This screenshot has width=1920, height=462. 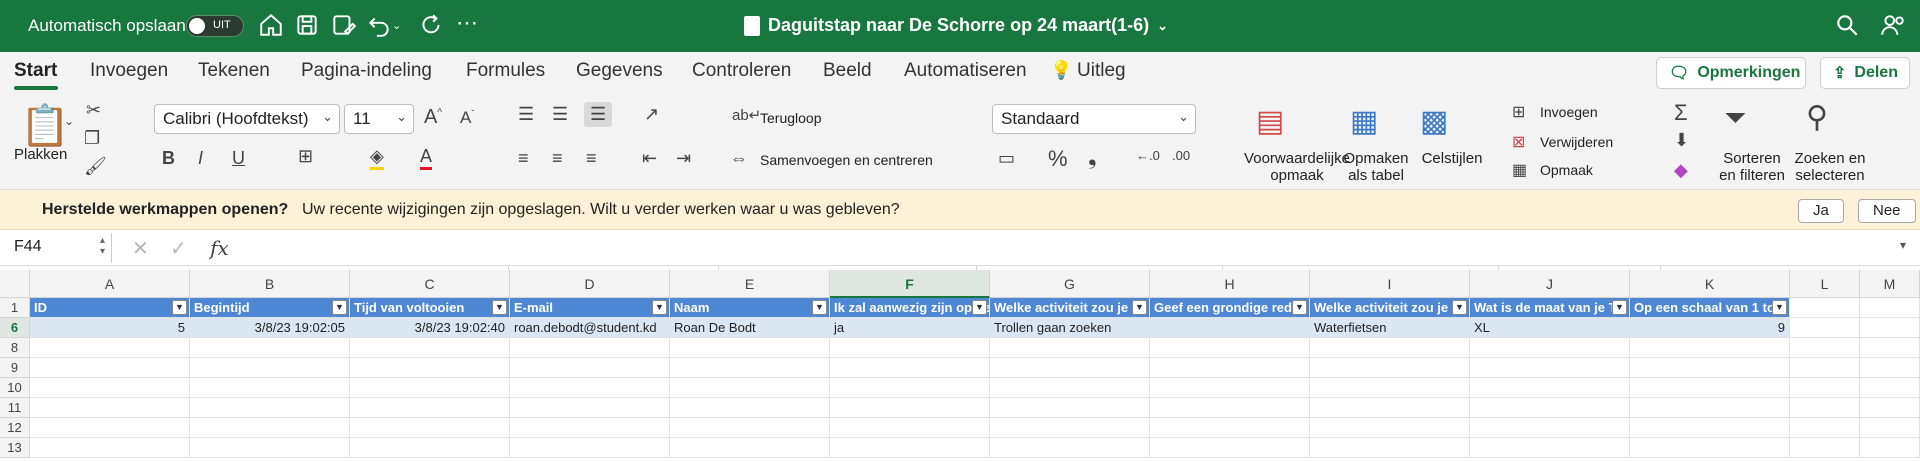 What do you see at coordinates (683, 158) in the screenshot?
I see `increase-indent-icon: ⇥` at bounding box center [683, 158].